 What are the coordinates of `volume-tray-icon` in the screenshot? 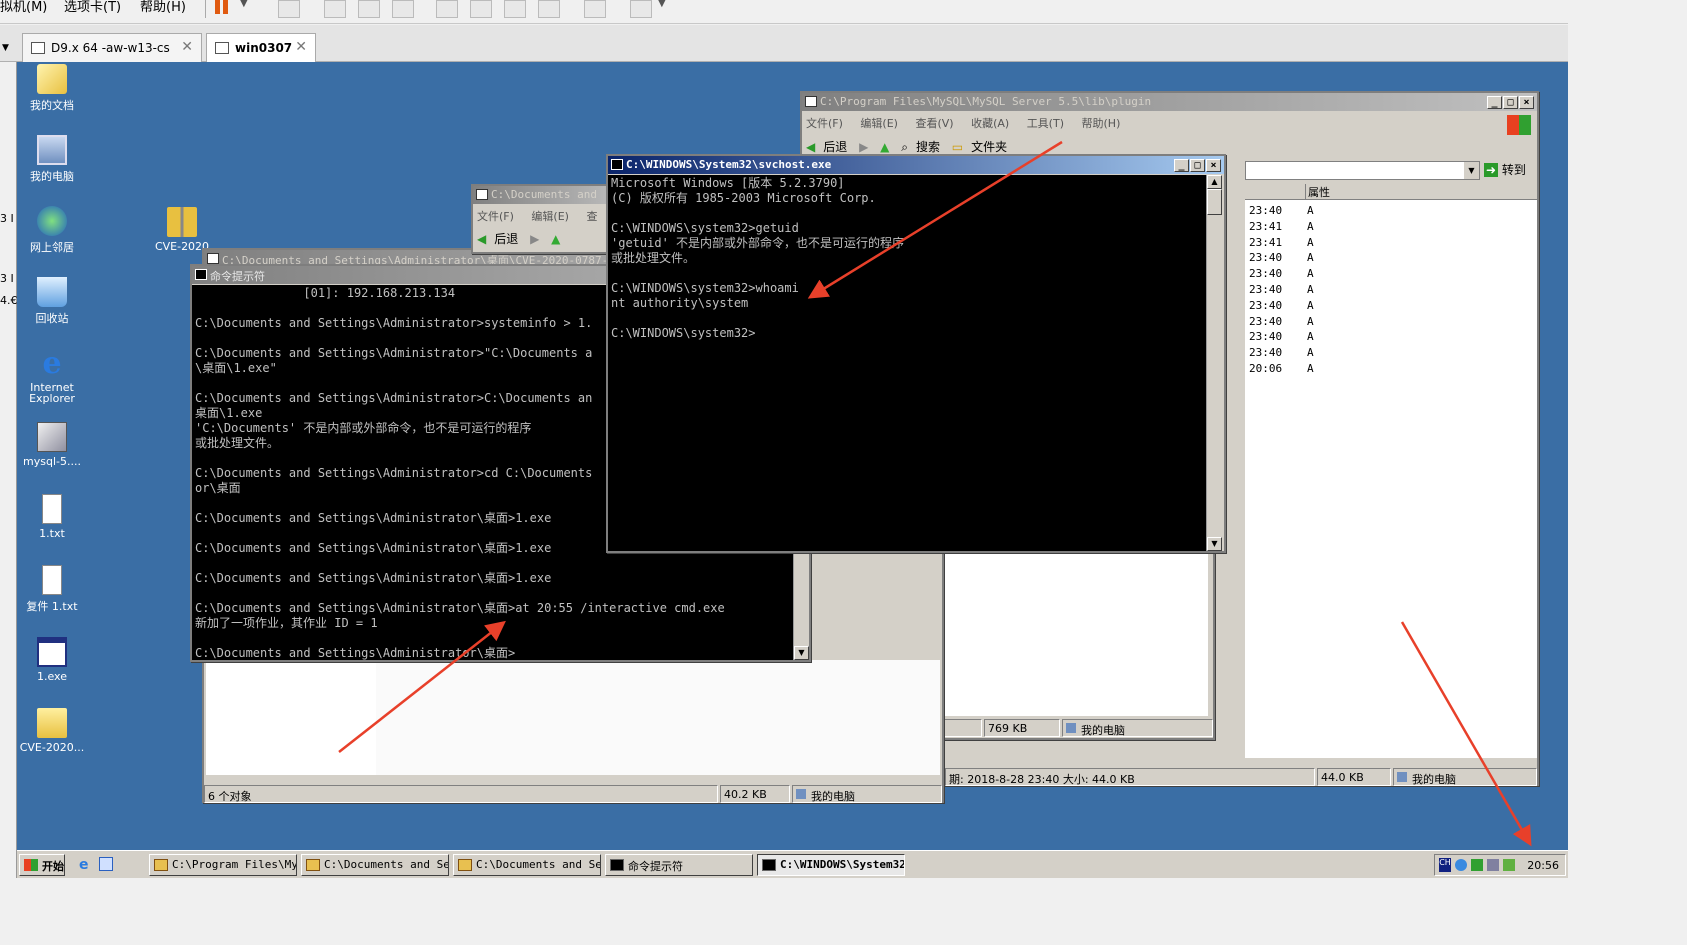 It's located at (1509, 865).